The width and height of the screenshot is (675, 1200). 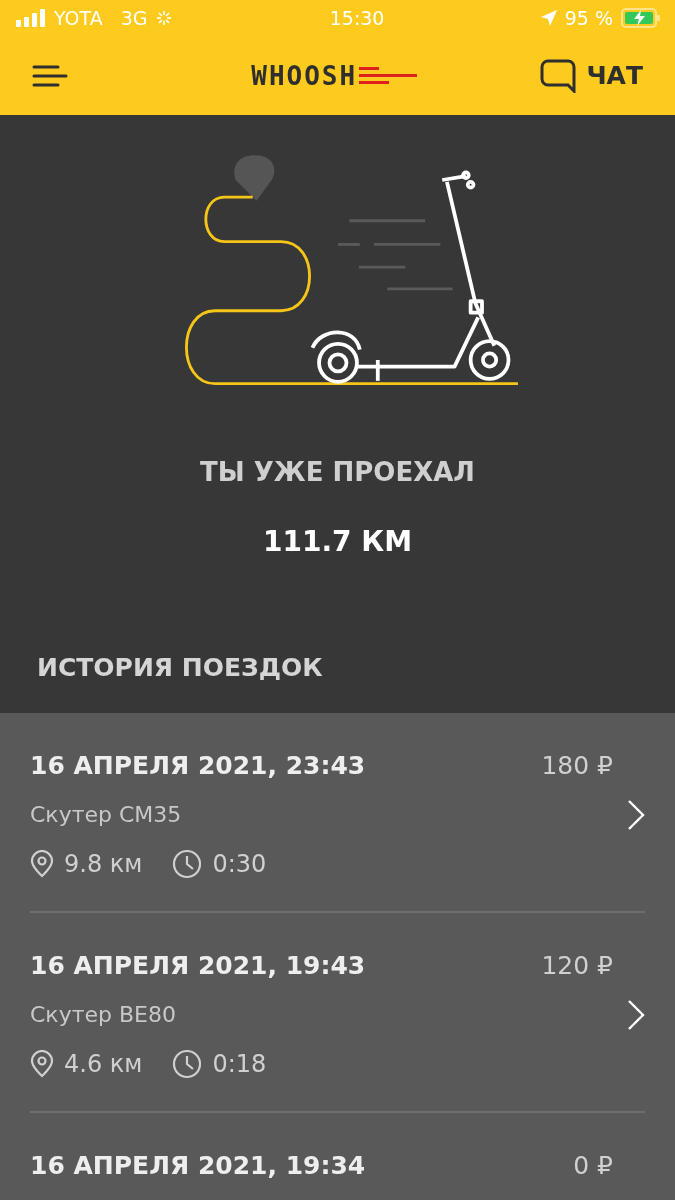 What do you see at coordinates (198, 765) in the screenshot?
I see `trip-date: 16 АПРЕЛЯ 2021, 23:43` at bounding box center [198, 765].